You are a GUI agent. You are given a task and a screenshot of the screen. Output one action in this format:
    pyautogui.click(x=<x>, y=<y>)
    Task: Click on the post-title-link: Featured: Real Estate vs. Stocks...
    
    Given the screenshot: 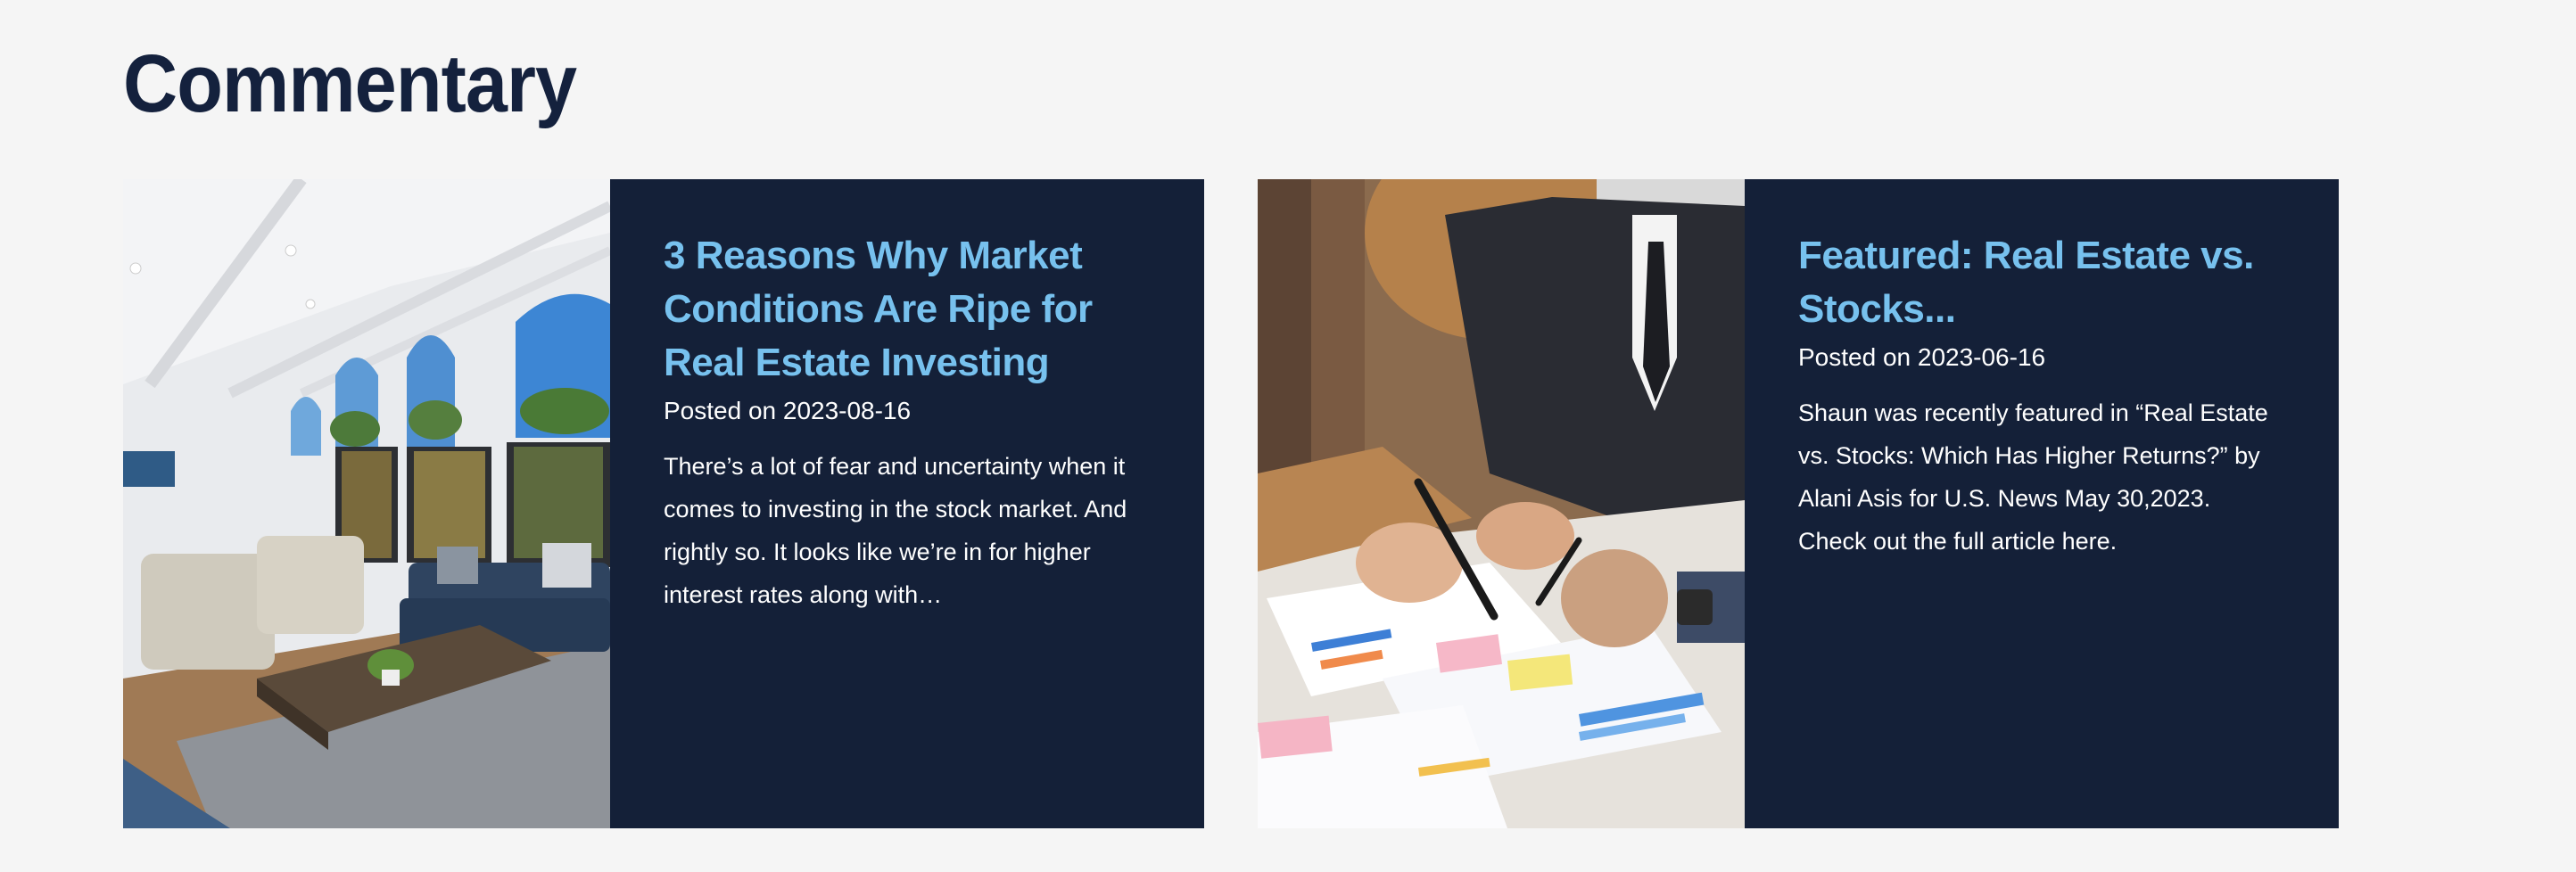 What is the action you would take?
    pyautogui.click(x=2041, y=283)
    